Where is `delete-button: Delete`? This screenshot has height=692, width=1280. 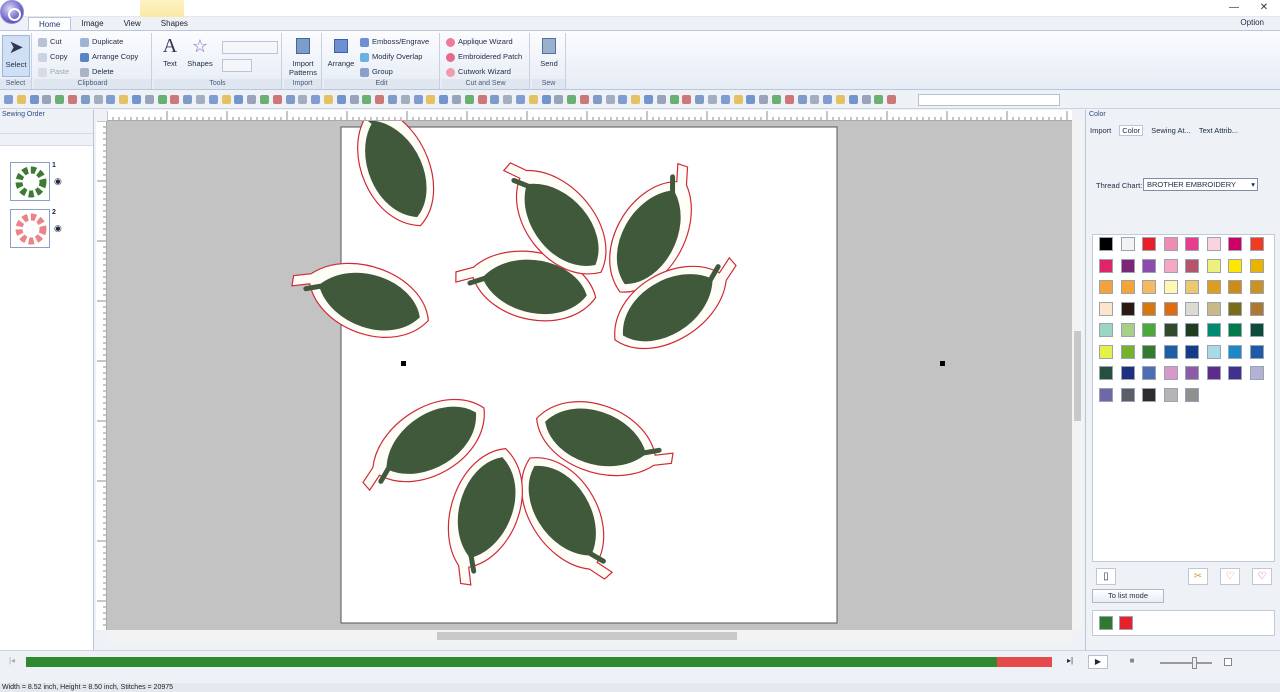
delete-button: Delete is located at coordinates (97, 72).